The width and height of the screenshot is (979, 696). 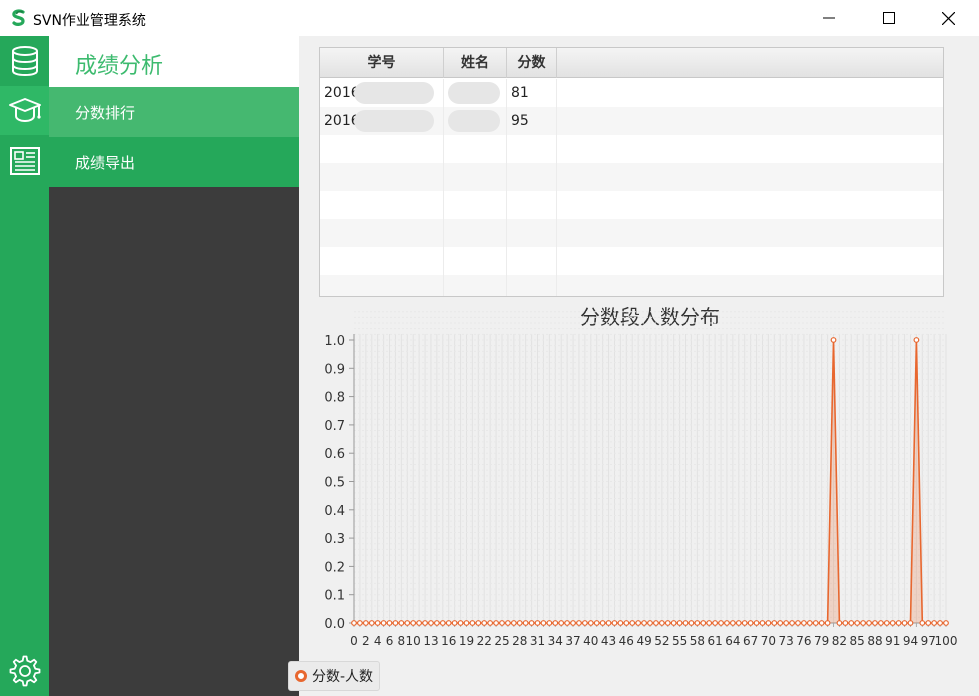 What do you see at coordinates (475, 63) in the screenshot?
I see `column-header-name: 姓名` at bounding box center [475, 63].